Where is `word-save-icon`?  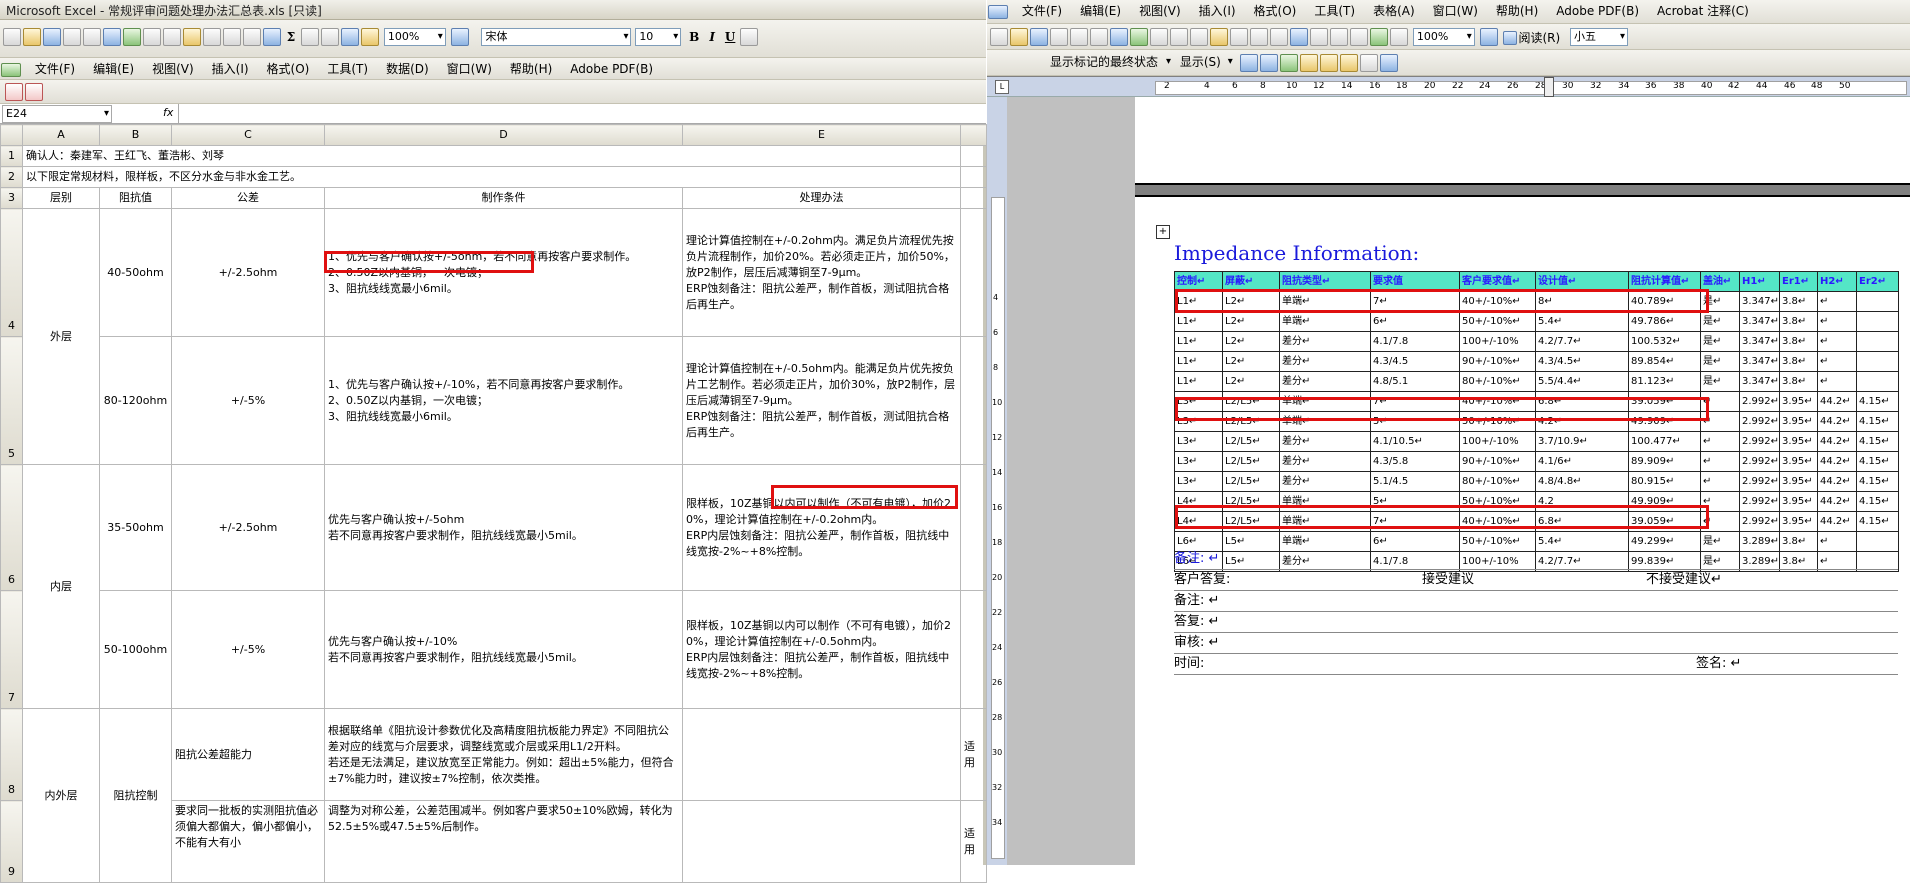
word-save-icon is located at coordinates (1039, 37).